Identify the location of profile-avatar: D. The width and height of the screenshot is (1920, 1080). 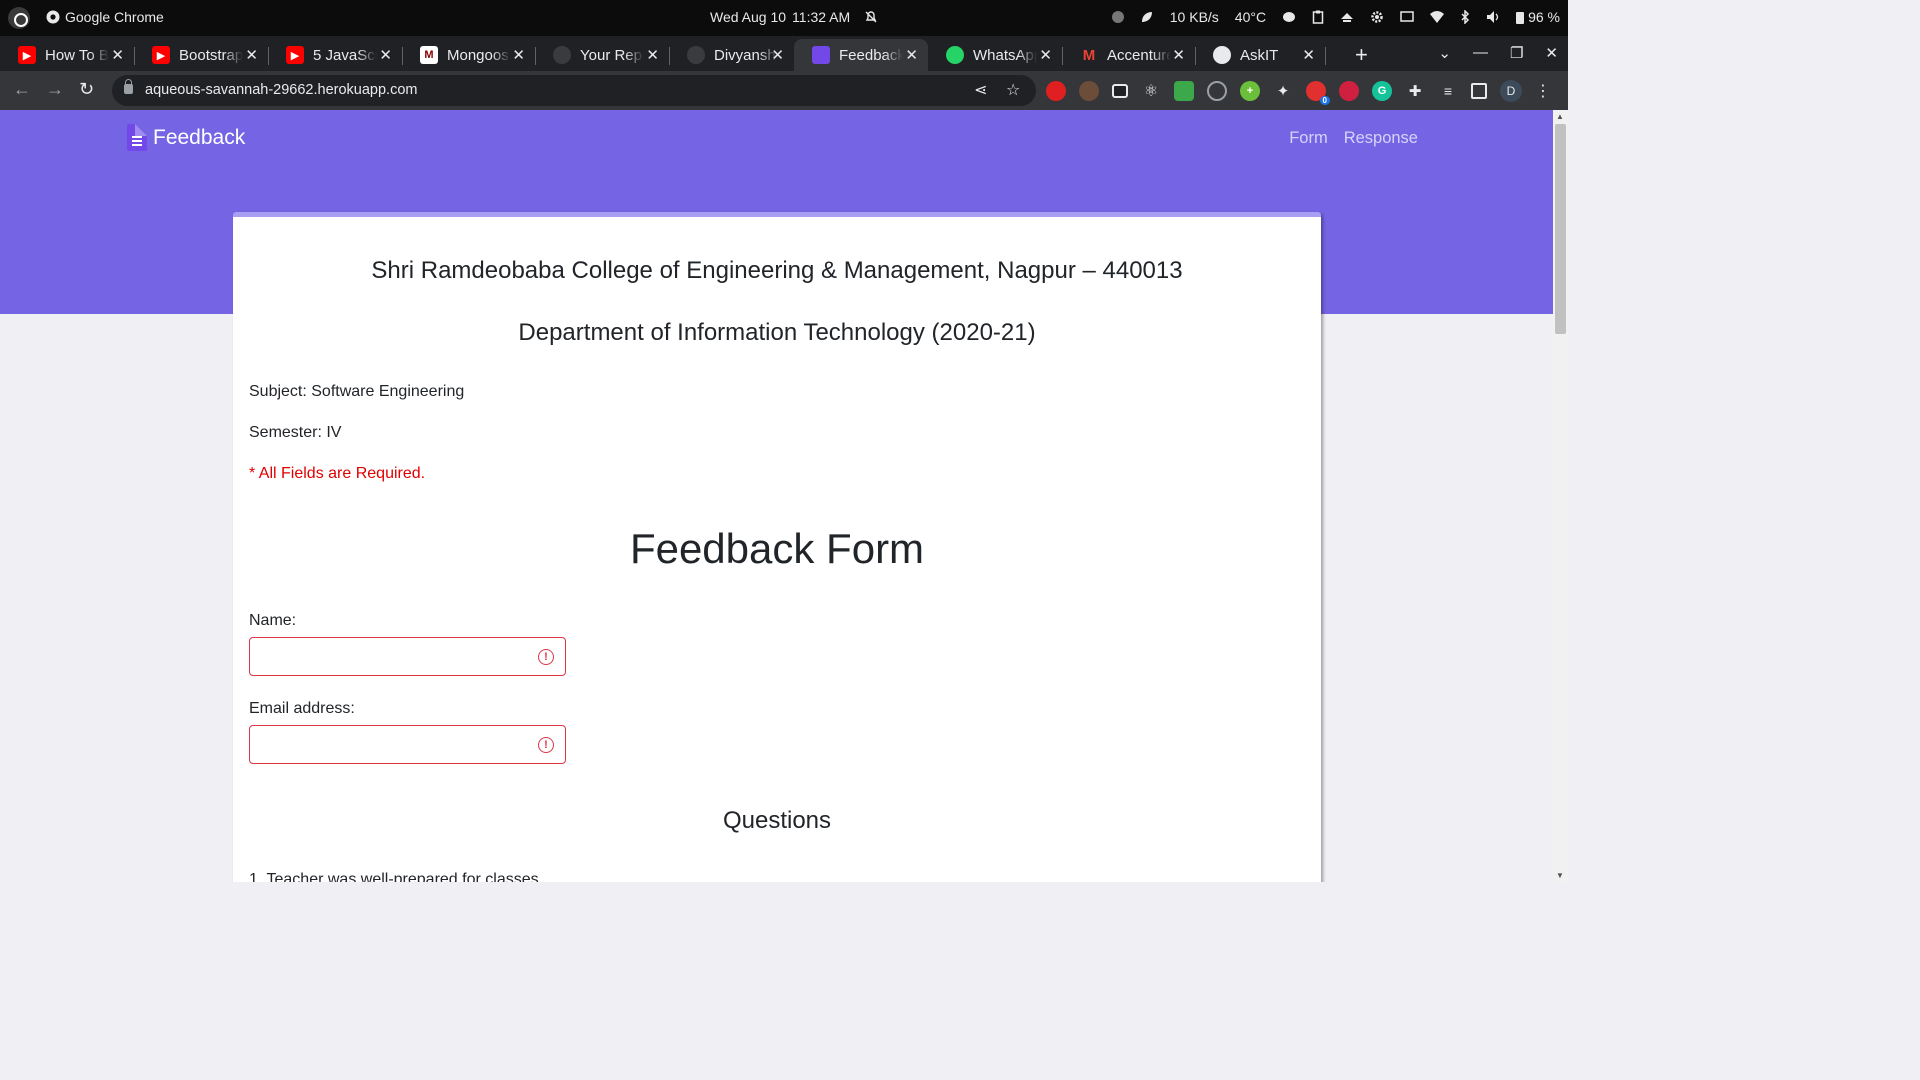
(1511, 91).